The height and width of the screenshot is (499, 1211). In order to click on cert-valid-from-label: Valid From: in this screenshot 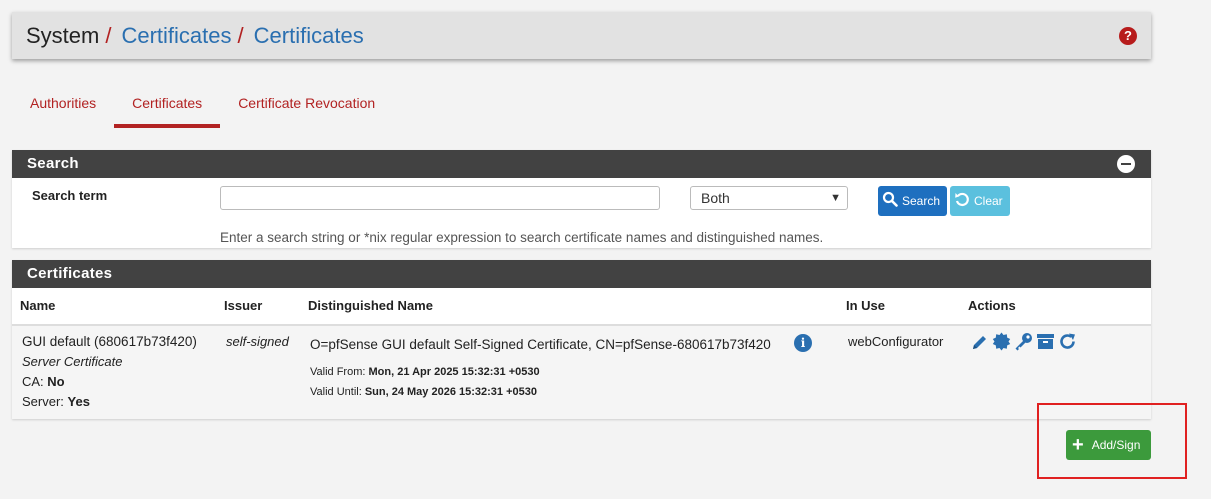, I will do `click(338, 372)`.